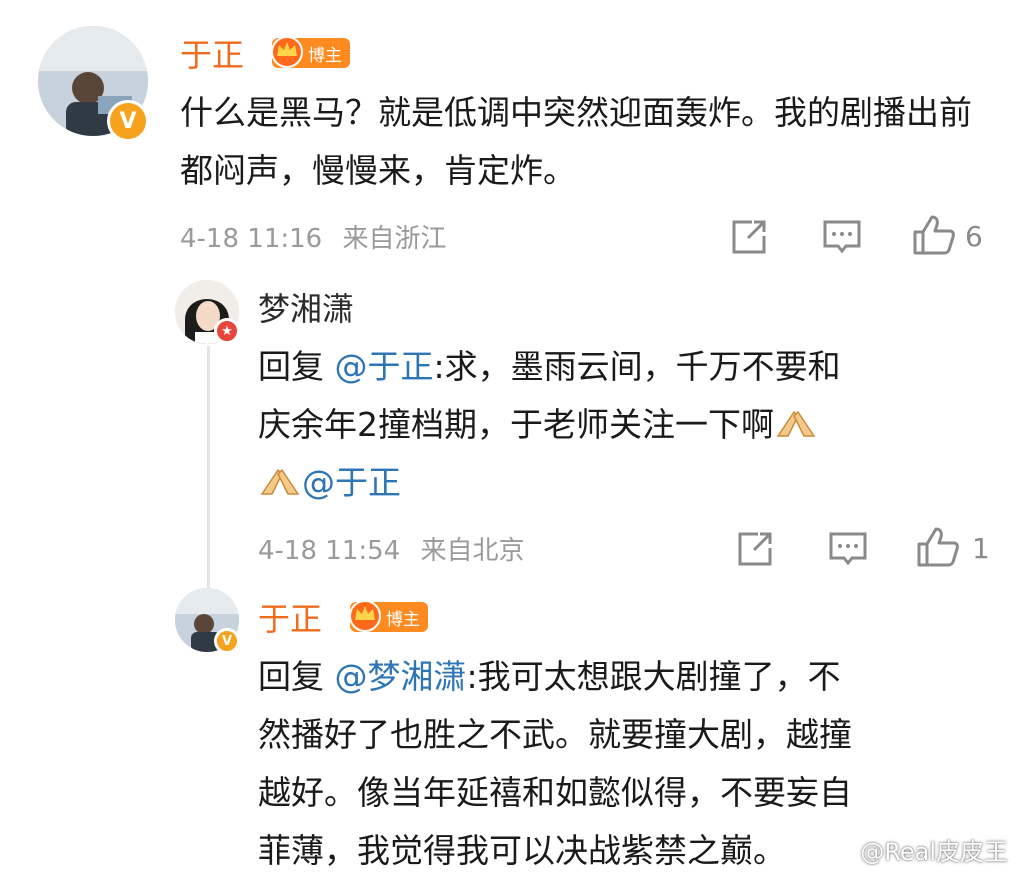 The height and width of the screenshot is (880, 1024). Describe the element at coordinates (251, 239) in the screenshot. I see `time-text: 4-18 11:16` at that location.